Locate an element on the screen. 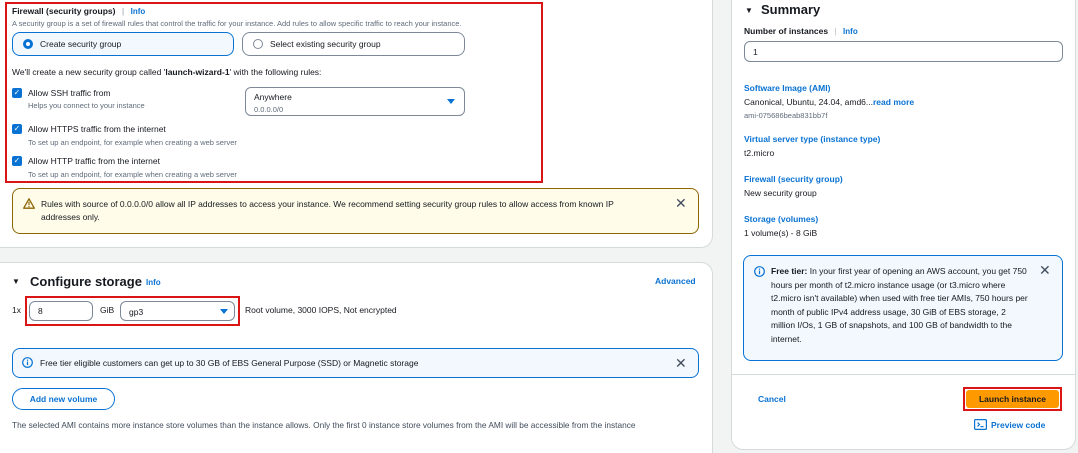  new-group-suffix: ' with the following rules: is located at coordinates (275, 72).